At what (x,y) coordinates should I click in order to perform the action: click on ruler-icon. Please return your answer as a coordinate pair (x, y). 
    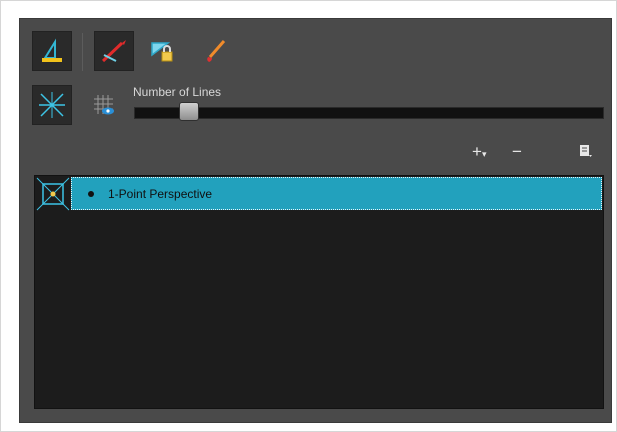
    Looking at the image, I should click on (52, 50).